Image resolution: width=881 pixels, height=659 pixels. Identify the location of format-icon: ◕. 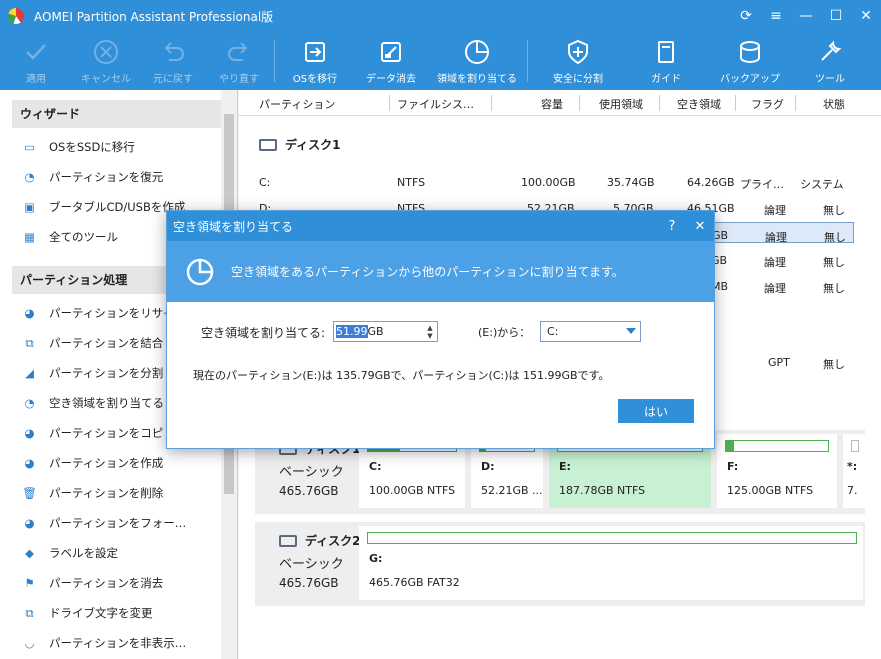
(29, 523).